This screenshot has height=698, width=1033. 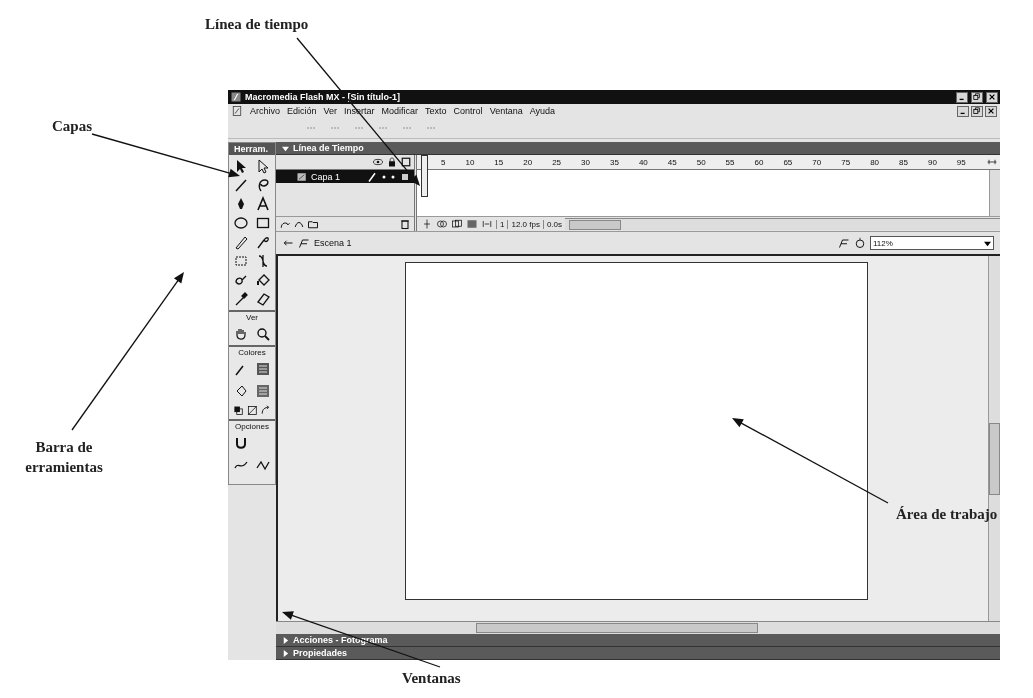 I want to click on menu-item: Edición, so click(x=302, y=111).